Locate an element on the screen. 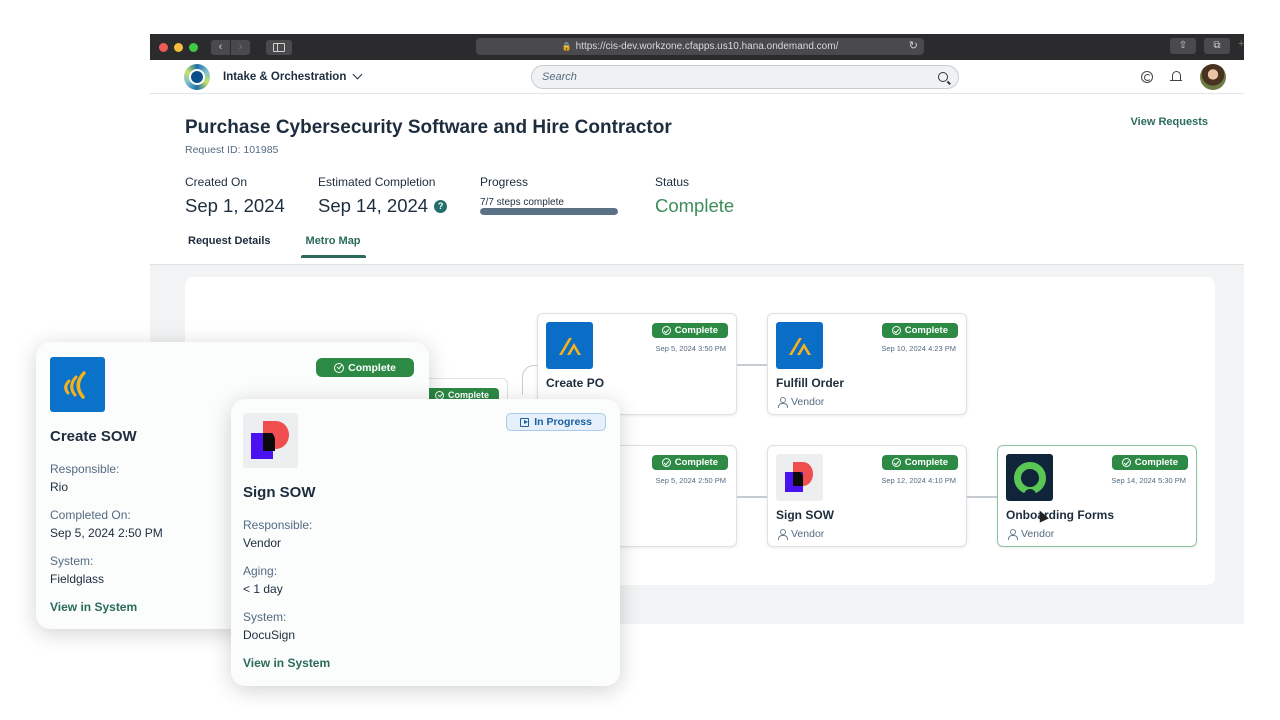 This screenshot has height=720, width=1280. connector-curve is located at coordinates (530, 380).